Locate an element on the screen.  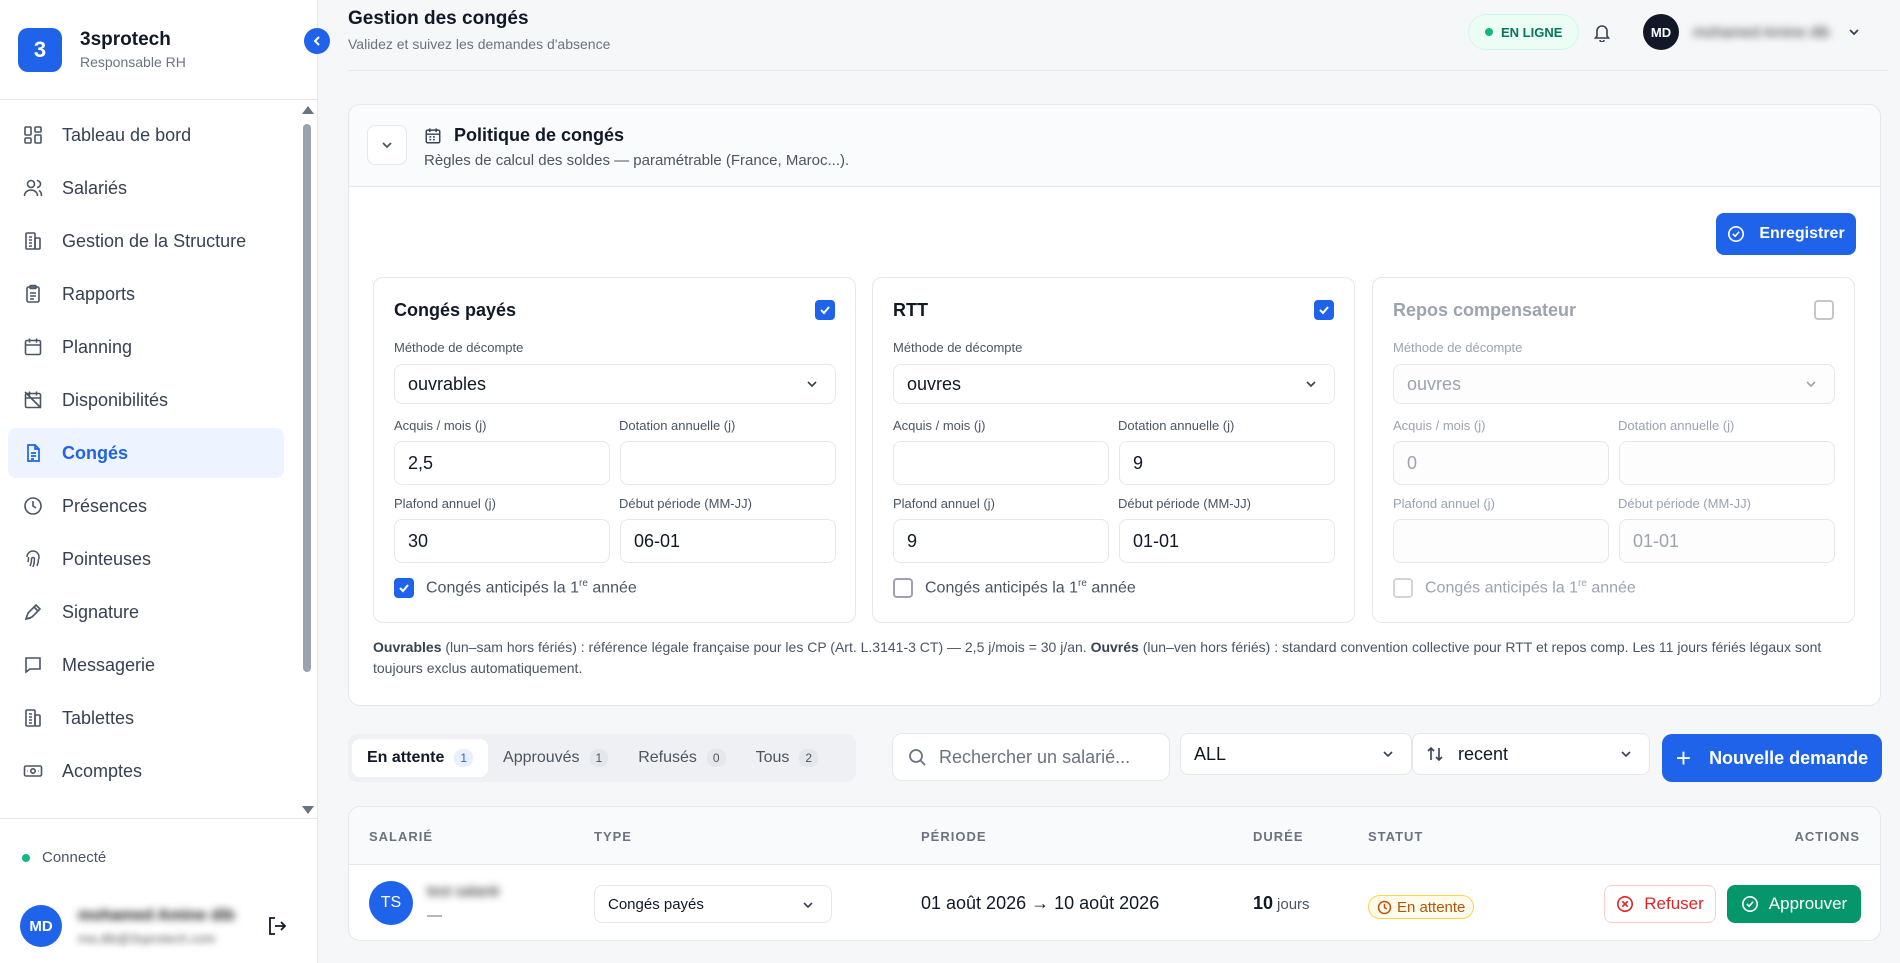
column-header-duration: DURÉE is located at coordinates (1278, 836).